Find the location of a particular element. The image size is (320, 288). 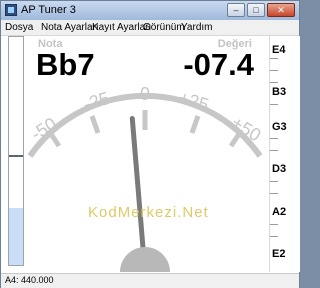

window-title: AP Tuner 3 is located at coordinates (48, 10).